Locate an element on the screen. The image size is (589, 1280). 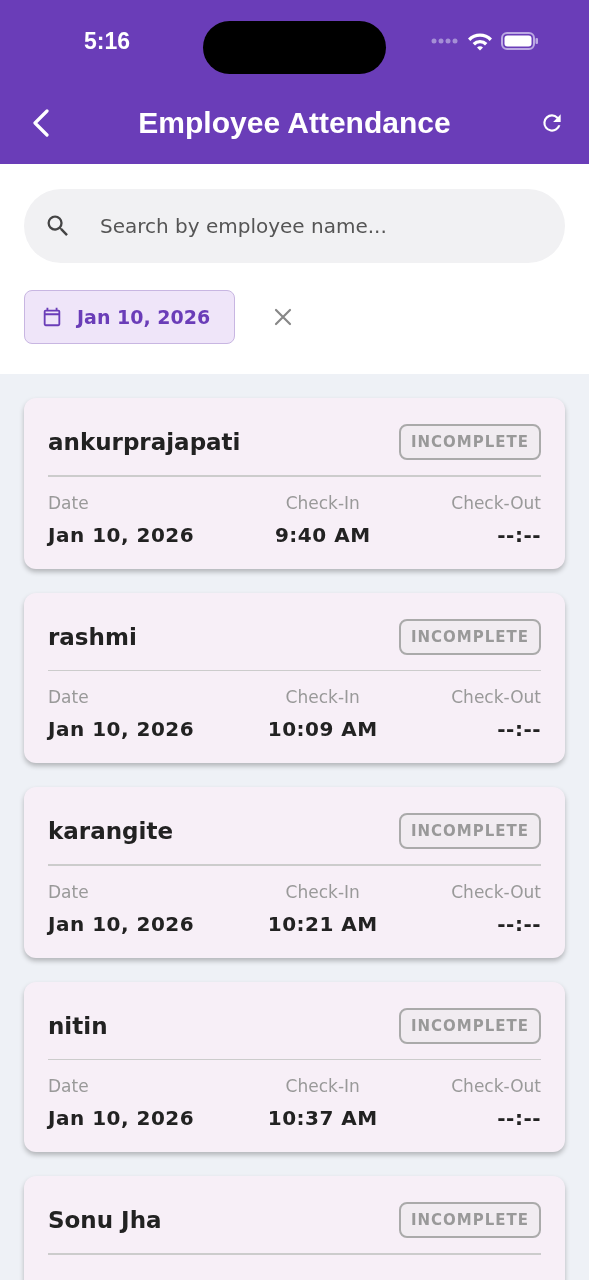
calendar-icon is located at coordinates (52, 317).